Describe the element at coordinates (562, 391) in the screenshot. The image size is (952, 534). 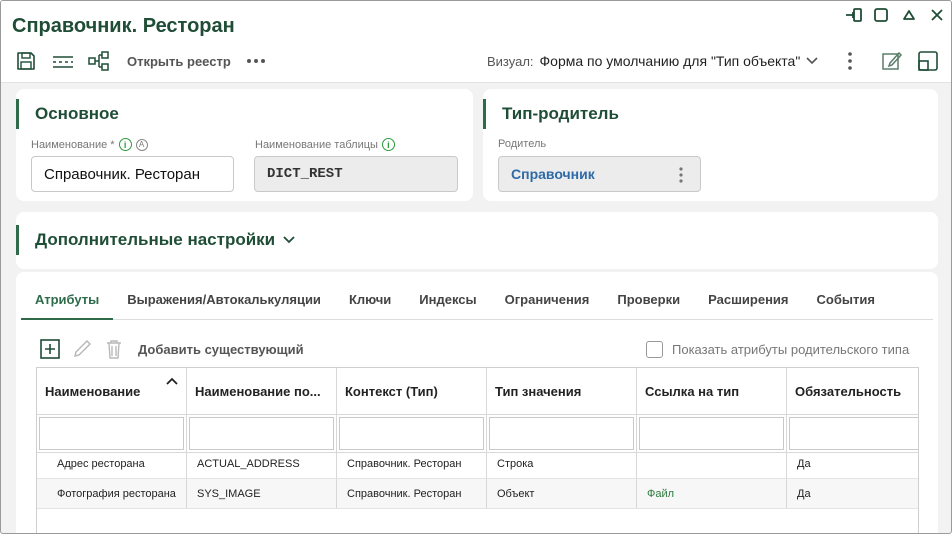
I see `column-header: Тип значения` at that location.